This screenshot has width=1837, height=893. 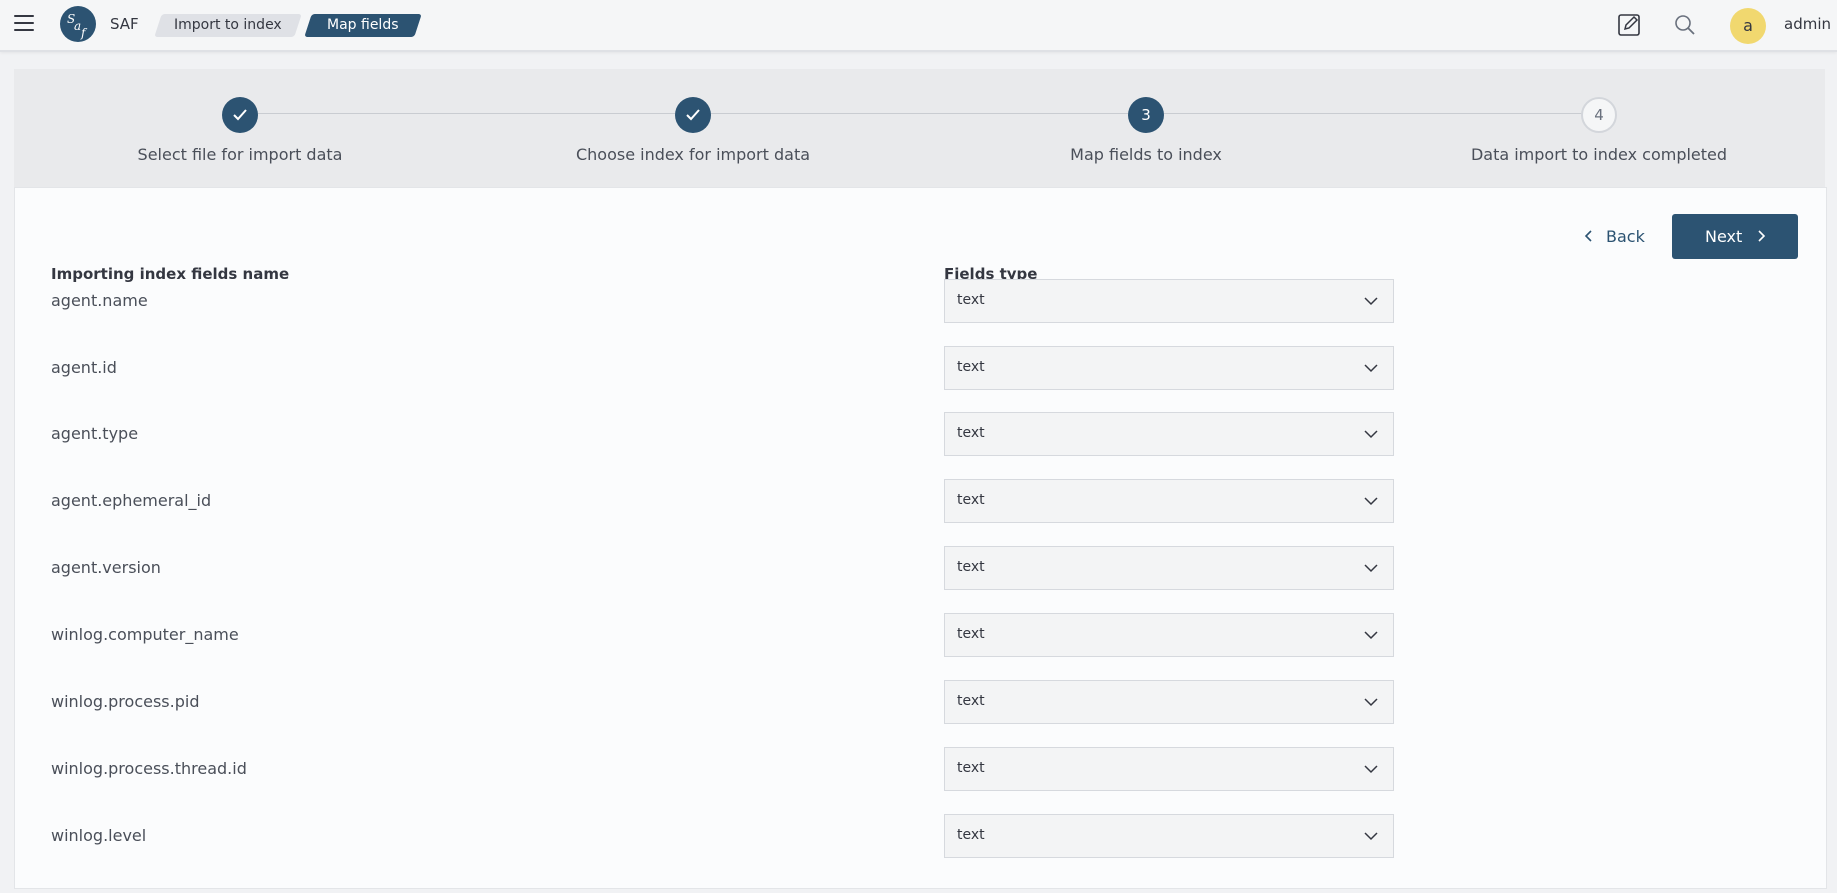 I want to click on step-3-number: 3, so click(x=1146, y=115).